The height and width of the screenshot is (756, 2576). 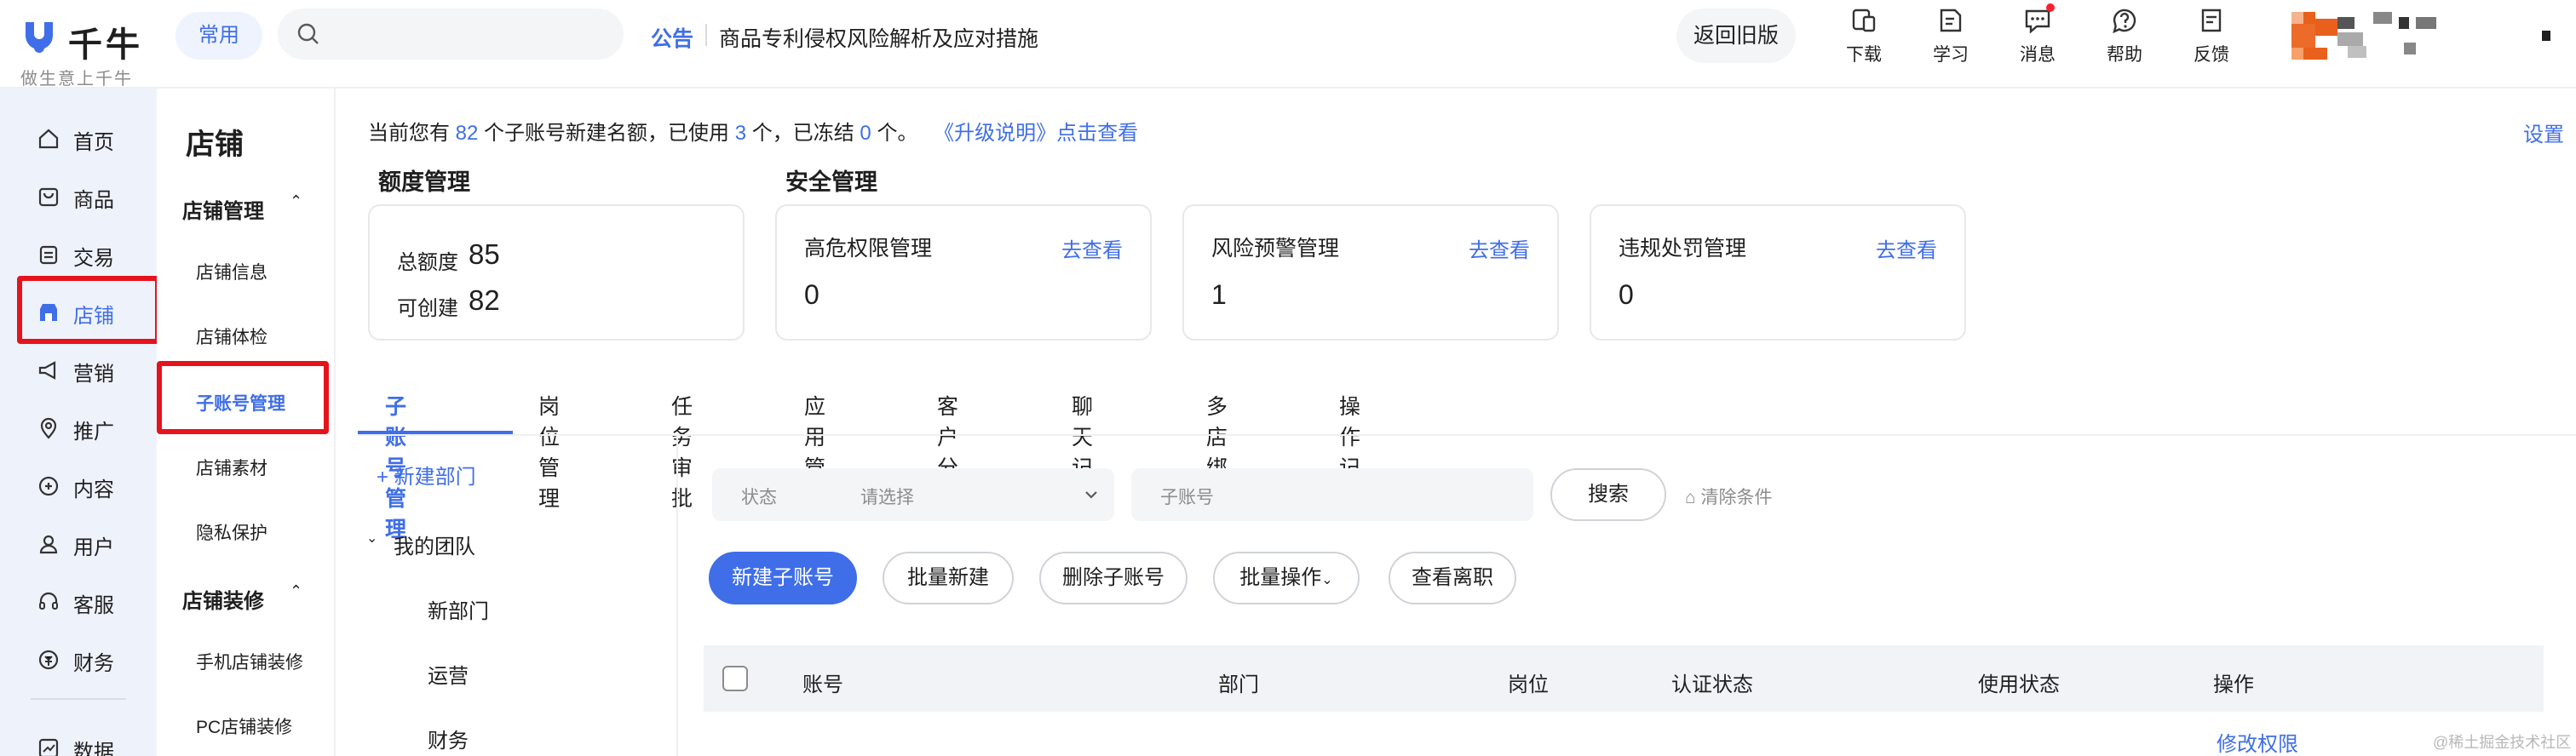 I want to click on delete-subaccount-button: 删除子账号, so click(x=1113, y=578).